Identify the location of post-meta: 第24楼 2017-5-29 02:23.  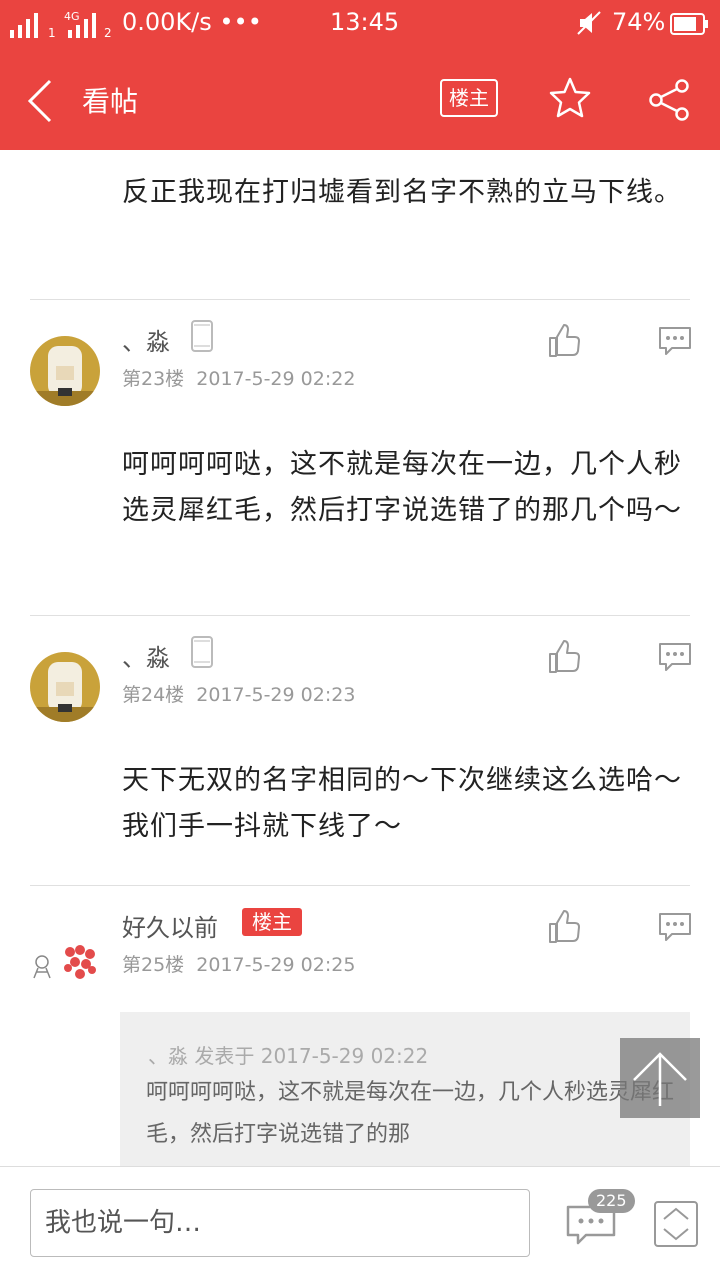
(238, 693).